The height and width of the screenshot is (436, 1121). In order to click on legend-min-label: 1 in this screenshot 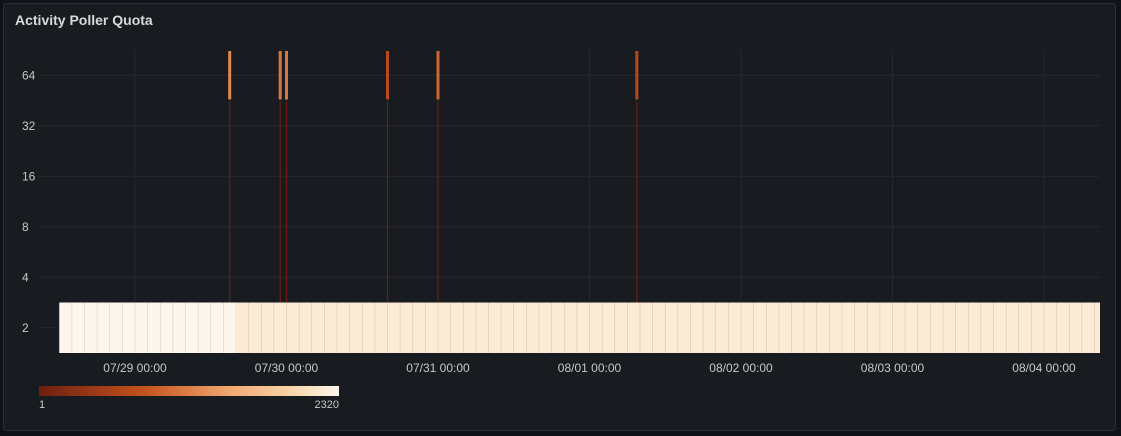, I will do `click(42, 405)`.